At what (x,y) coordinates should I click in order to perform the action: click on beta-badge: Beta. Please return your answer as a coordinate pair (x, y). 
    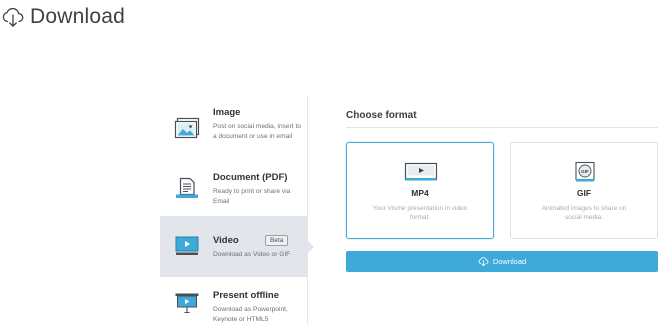
    Looking at the image, I should click on (277, 240).